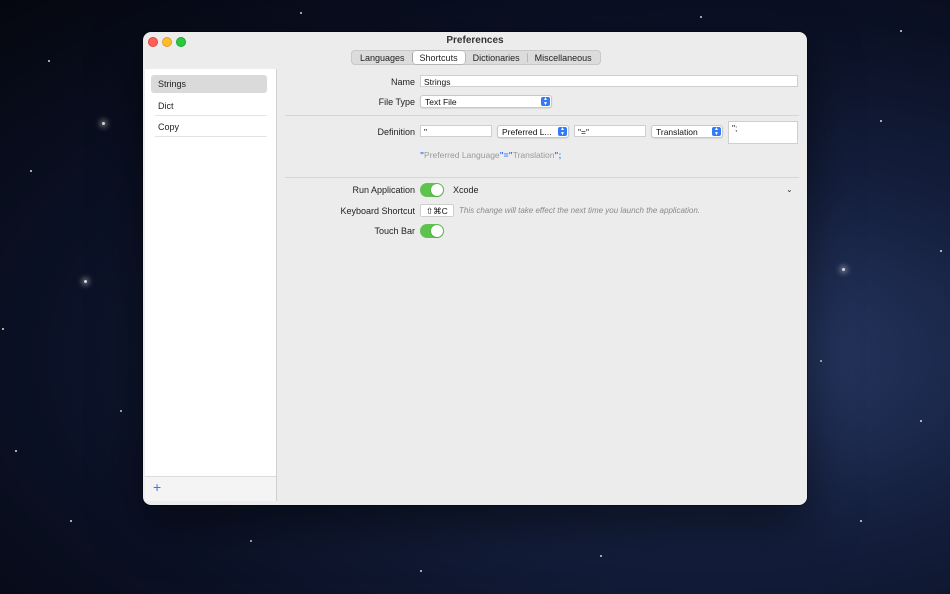 The height and width of the screenshot is (594, 950). Describe the element at coordinates (209, 127) in the screenshot. I see `sidebar-item-copy: Copy` at that location.